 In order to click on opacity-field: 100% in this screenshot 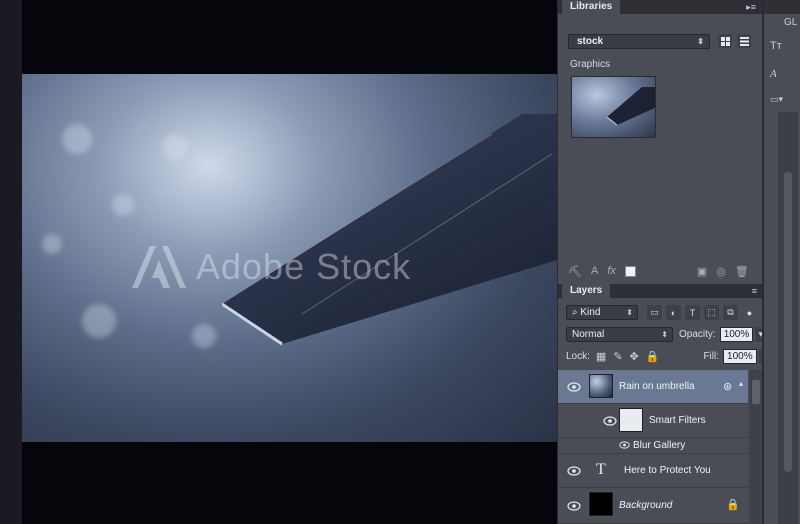, I will do `click(736, 334)`.